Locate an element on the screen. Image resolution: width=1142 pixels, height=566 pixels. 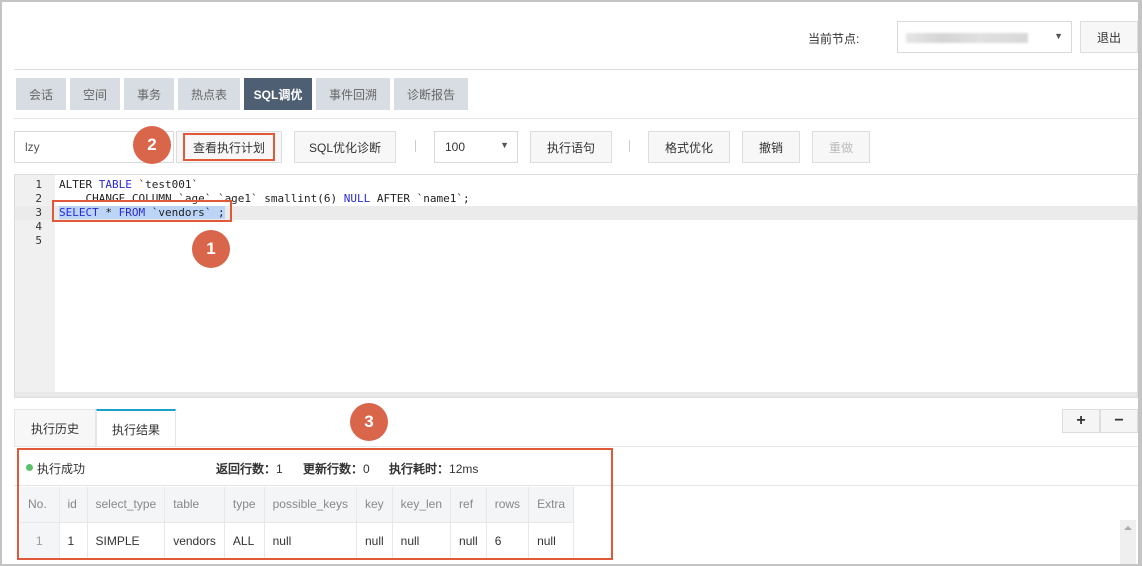
tab-sql-tuning: SQL调优 is located at coordinates (278, 94).